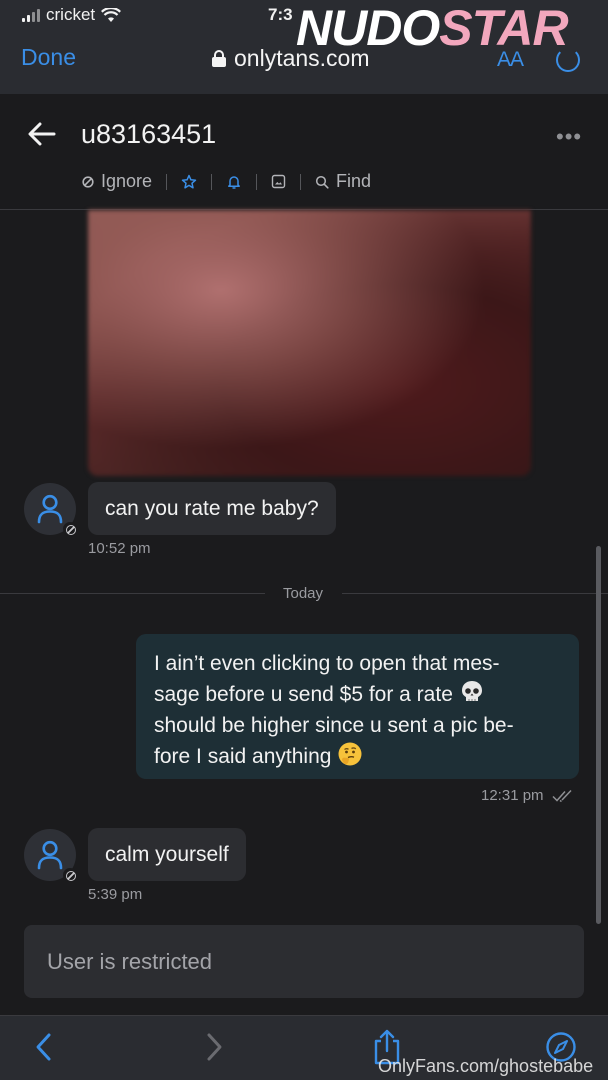 The image size is (608, 1080). Describe the element at coordinates (562, 796) in the screenshot. I see `double-check-icon` at that location.